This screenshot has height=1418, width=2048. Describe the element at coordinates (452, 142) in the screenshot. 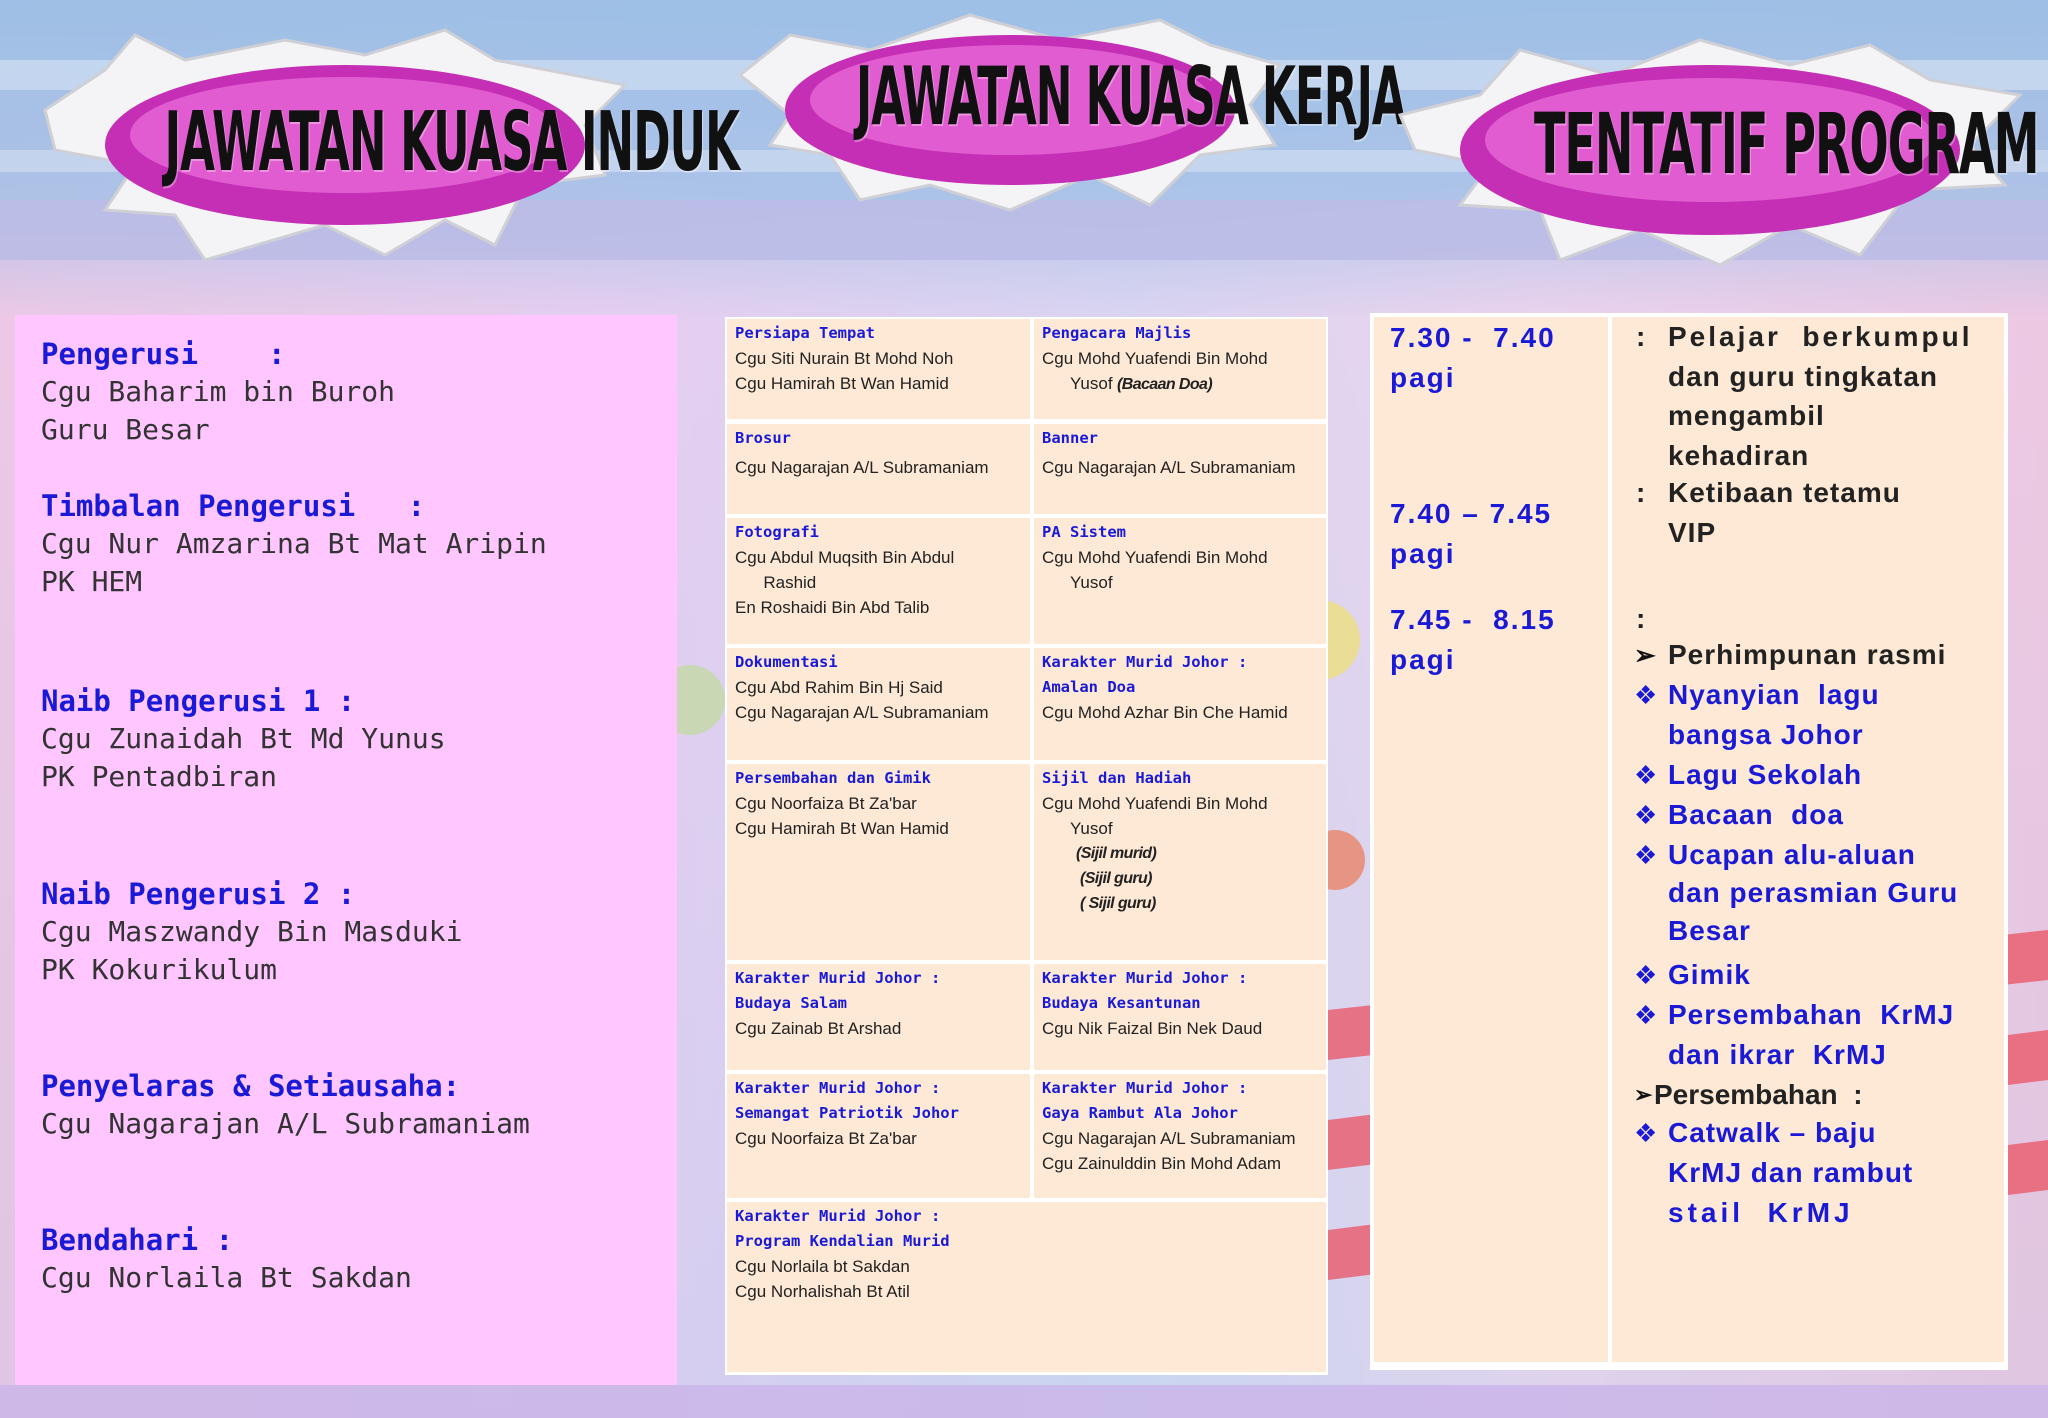

I see `header-title-induk: JAWATAN KUASA INDUK` at that location.